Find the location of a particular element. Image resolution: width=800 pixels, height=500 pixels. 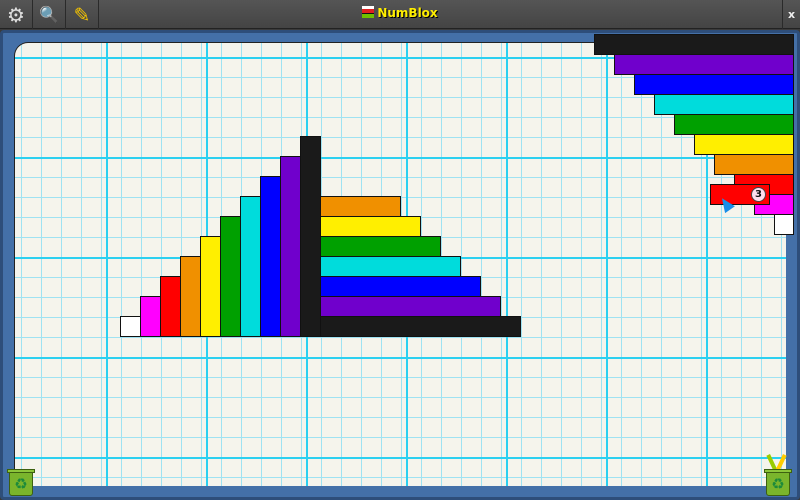

app-title: NumBlox is located at coordinates (400, 13).